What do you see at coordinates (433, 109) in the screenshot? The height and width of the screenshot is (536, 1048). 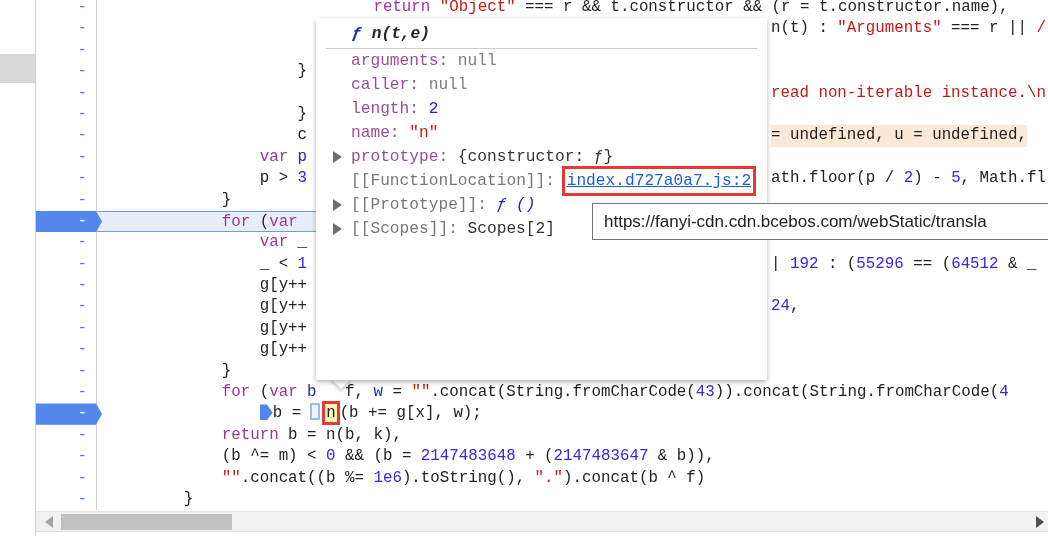 I see `property-value: 2` at bounding box center [433, 109].